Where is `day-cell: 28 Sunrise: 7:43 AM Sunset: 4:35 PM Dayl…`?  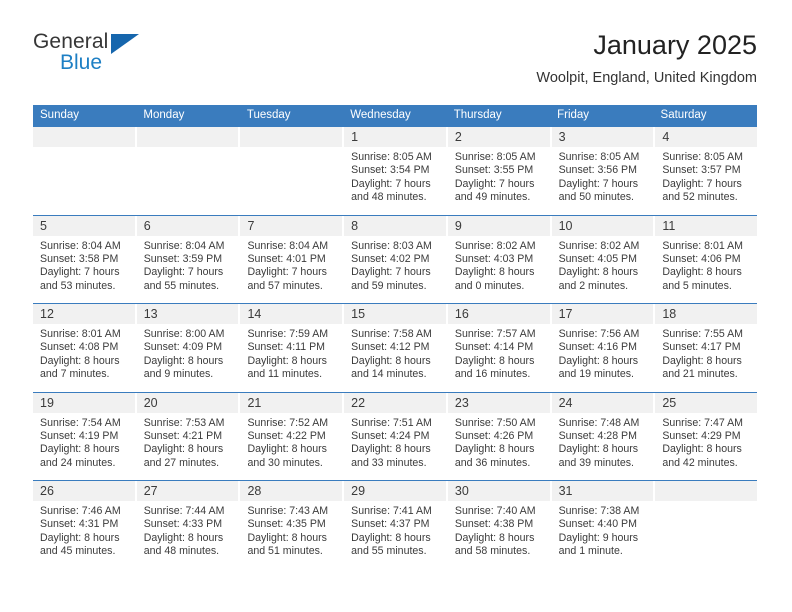
day-cell: 28 Sunrise: 7:43 AM Sunset: 4:35 PM Dayl… is located at coordinates (292, 525).